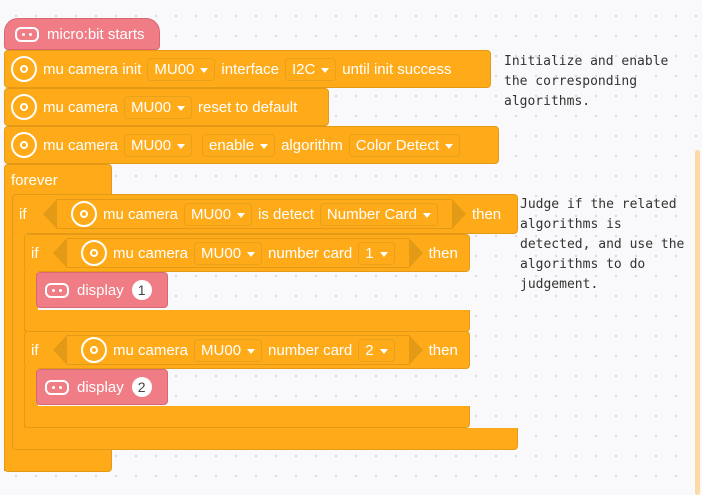  Describe the element at coordinates (376, 253) in the screenshot. I see `number-dropdown: 1` at that location.